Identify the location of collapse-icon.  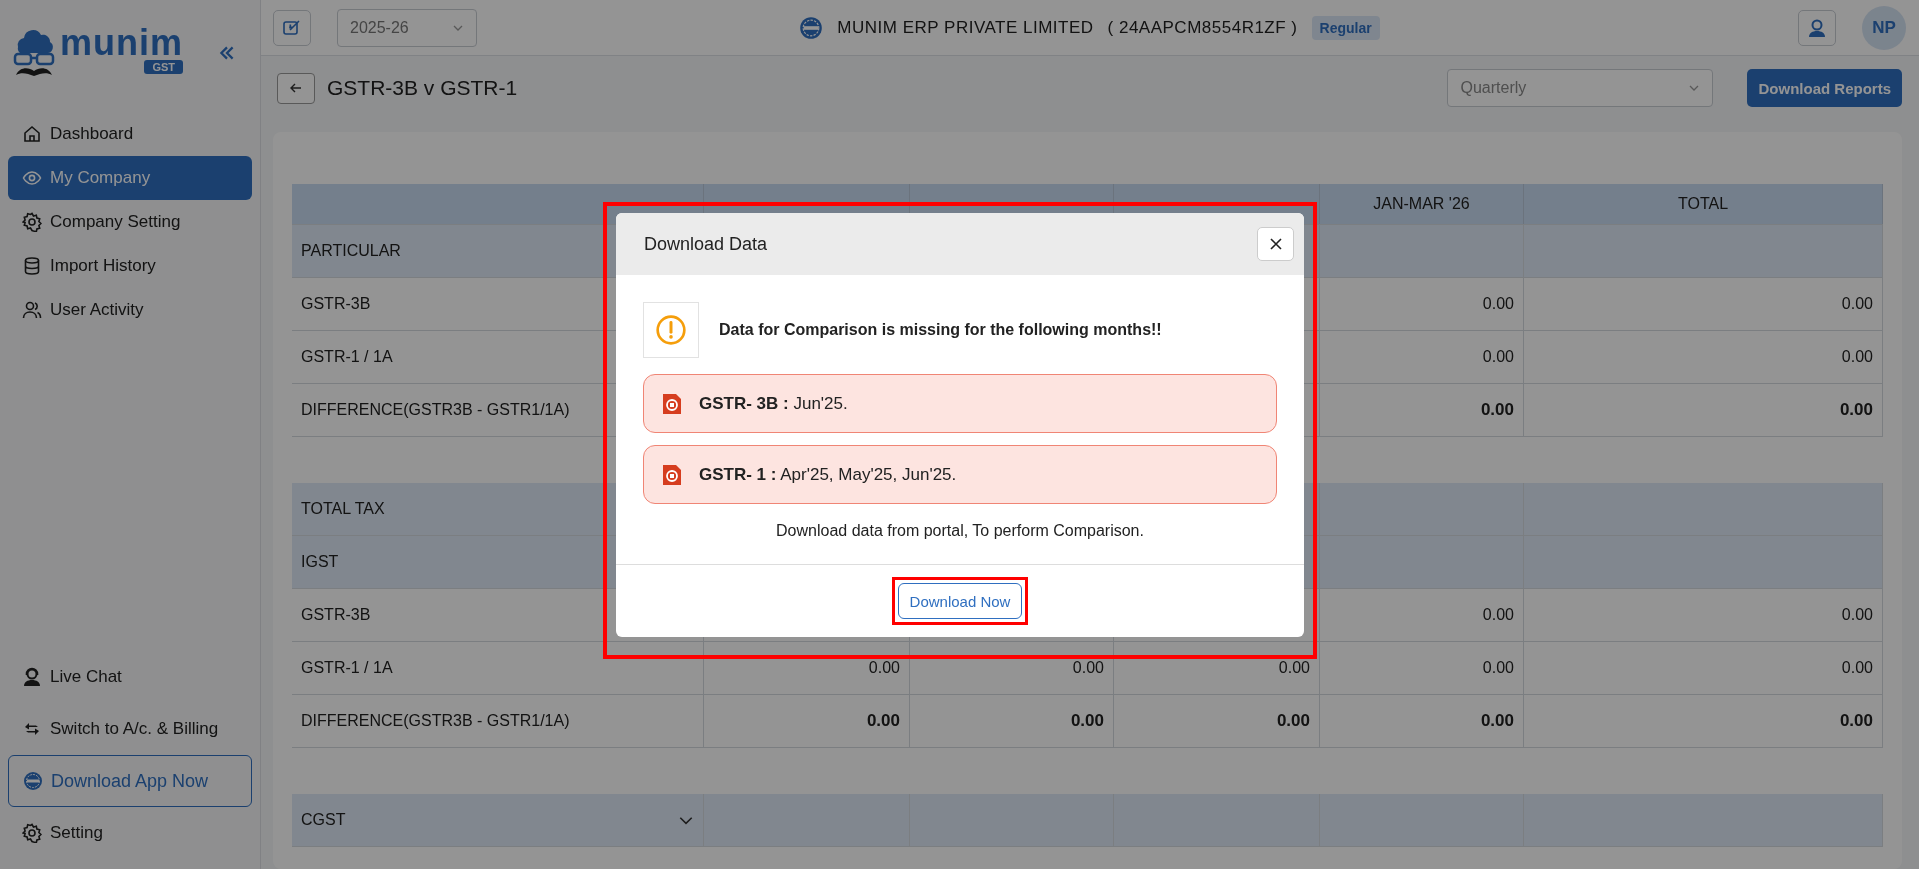
(227, 53).